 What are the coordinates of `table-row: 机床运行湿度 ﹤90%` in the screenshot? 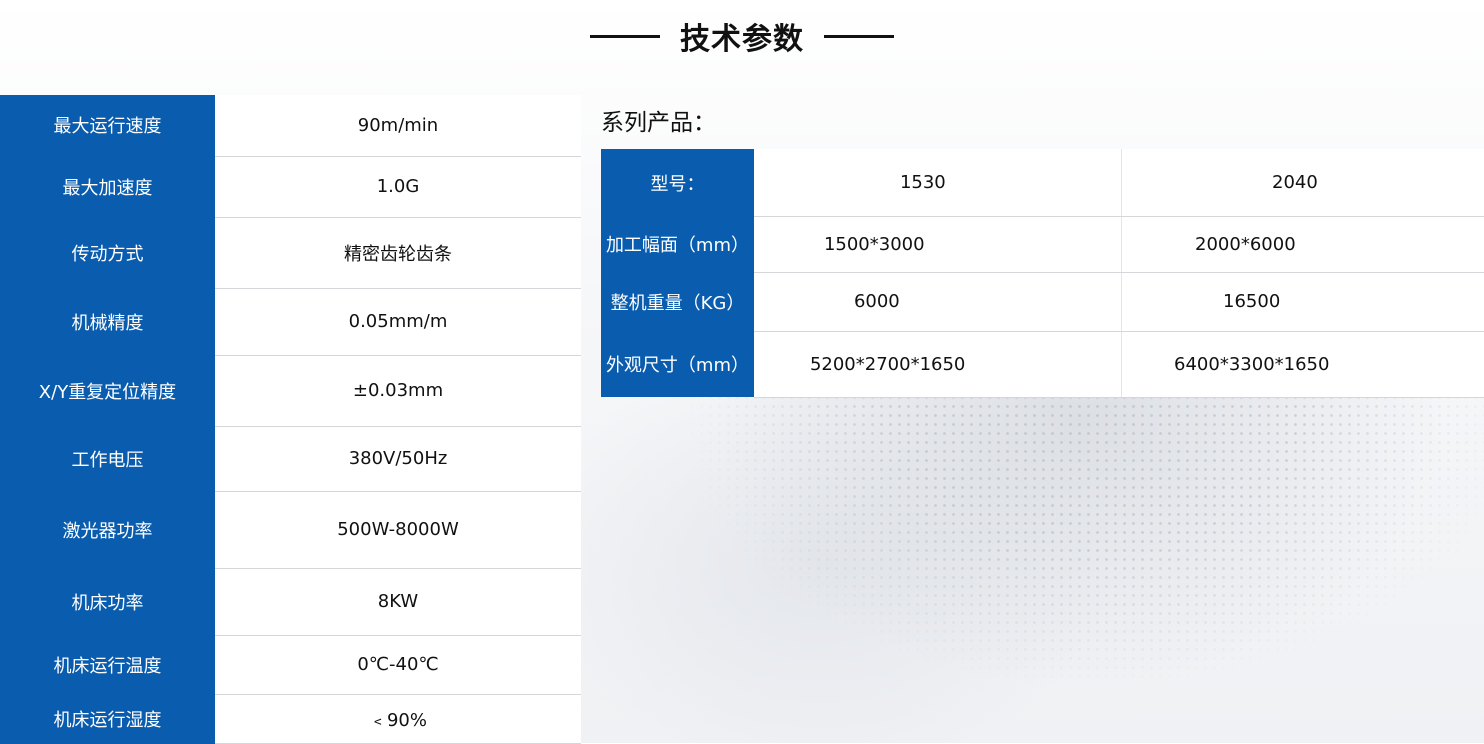 It's located at (290, 719).